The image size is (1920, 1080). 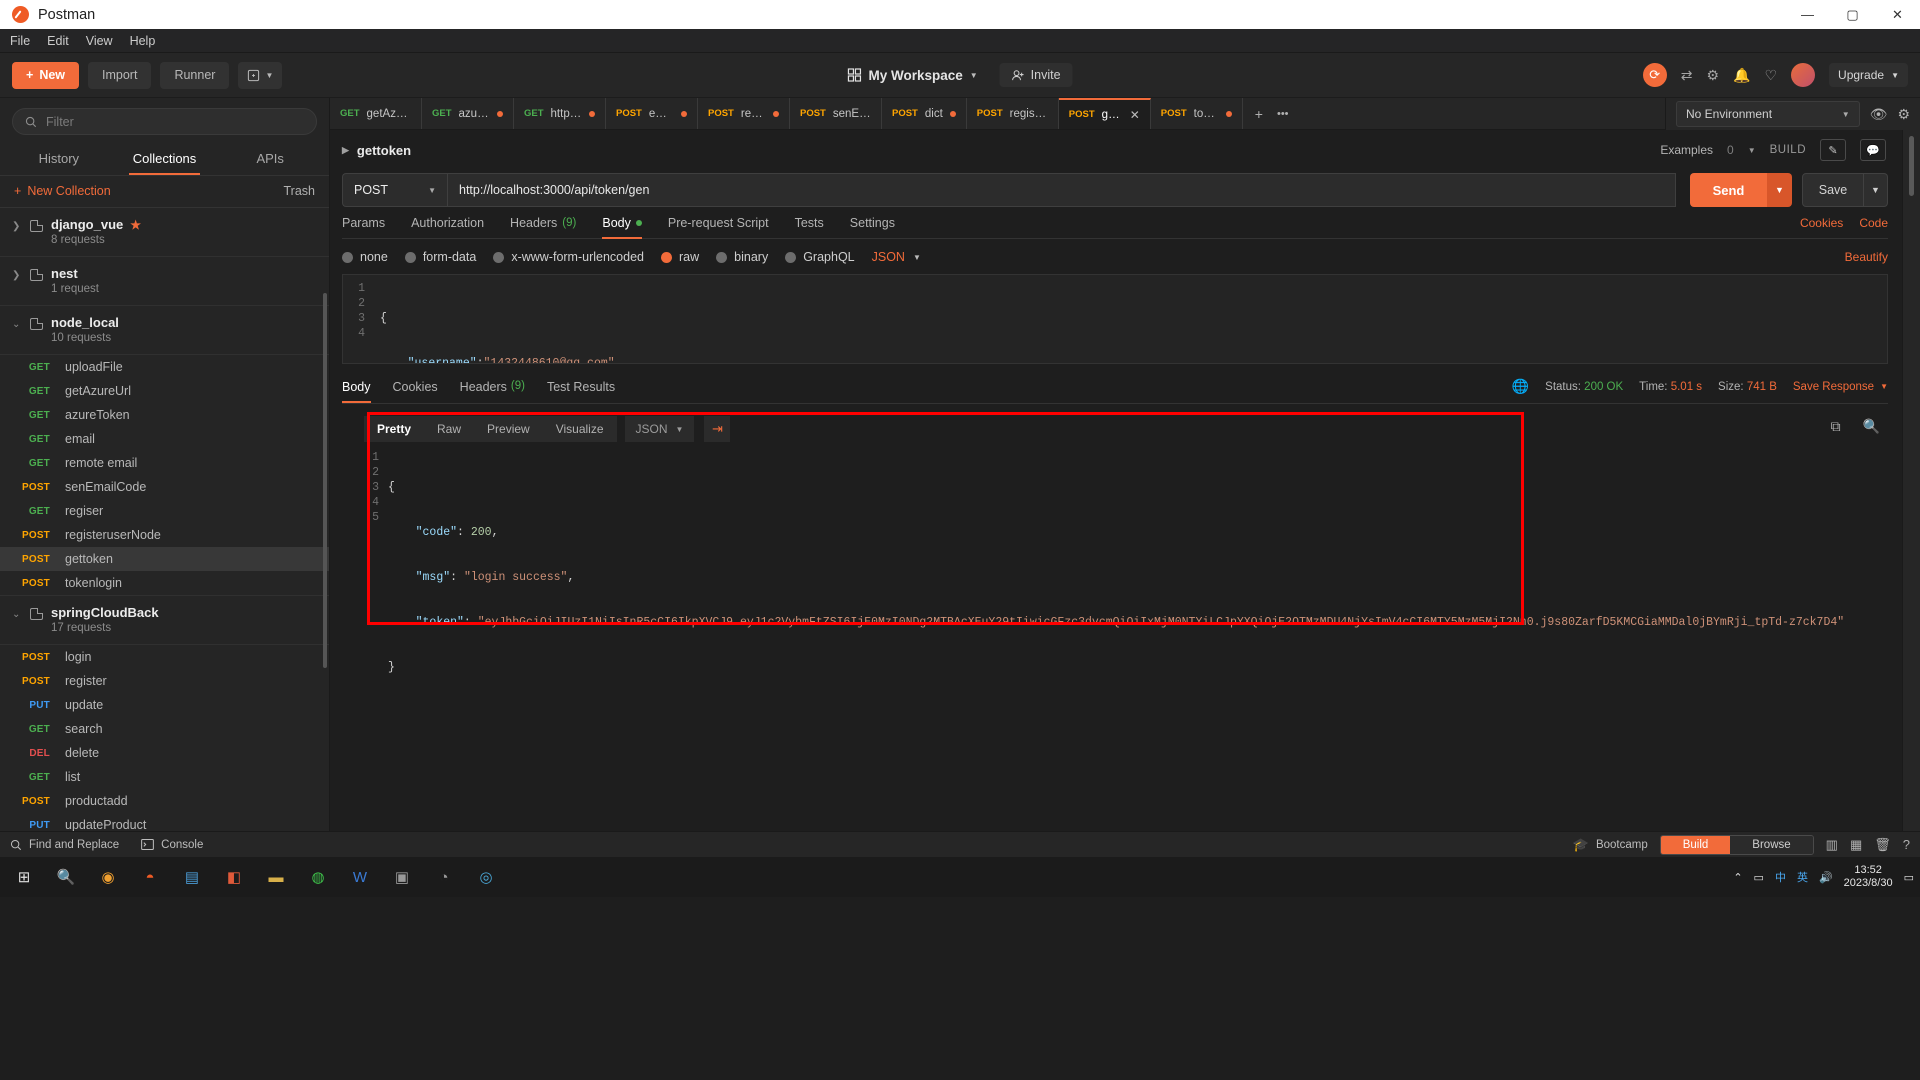 I want to click on window-controls: — ▢ ✕, so click(x=1852, y=14).